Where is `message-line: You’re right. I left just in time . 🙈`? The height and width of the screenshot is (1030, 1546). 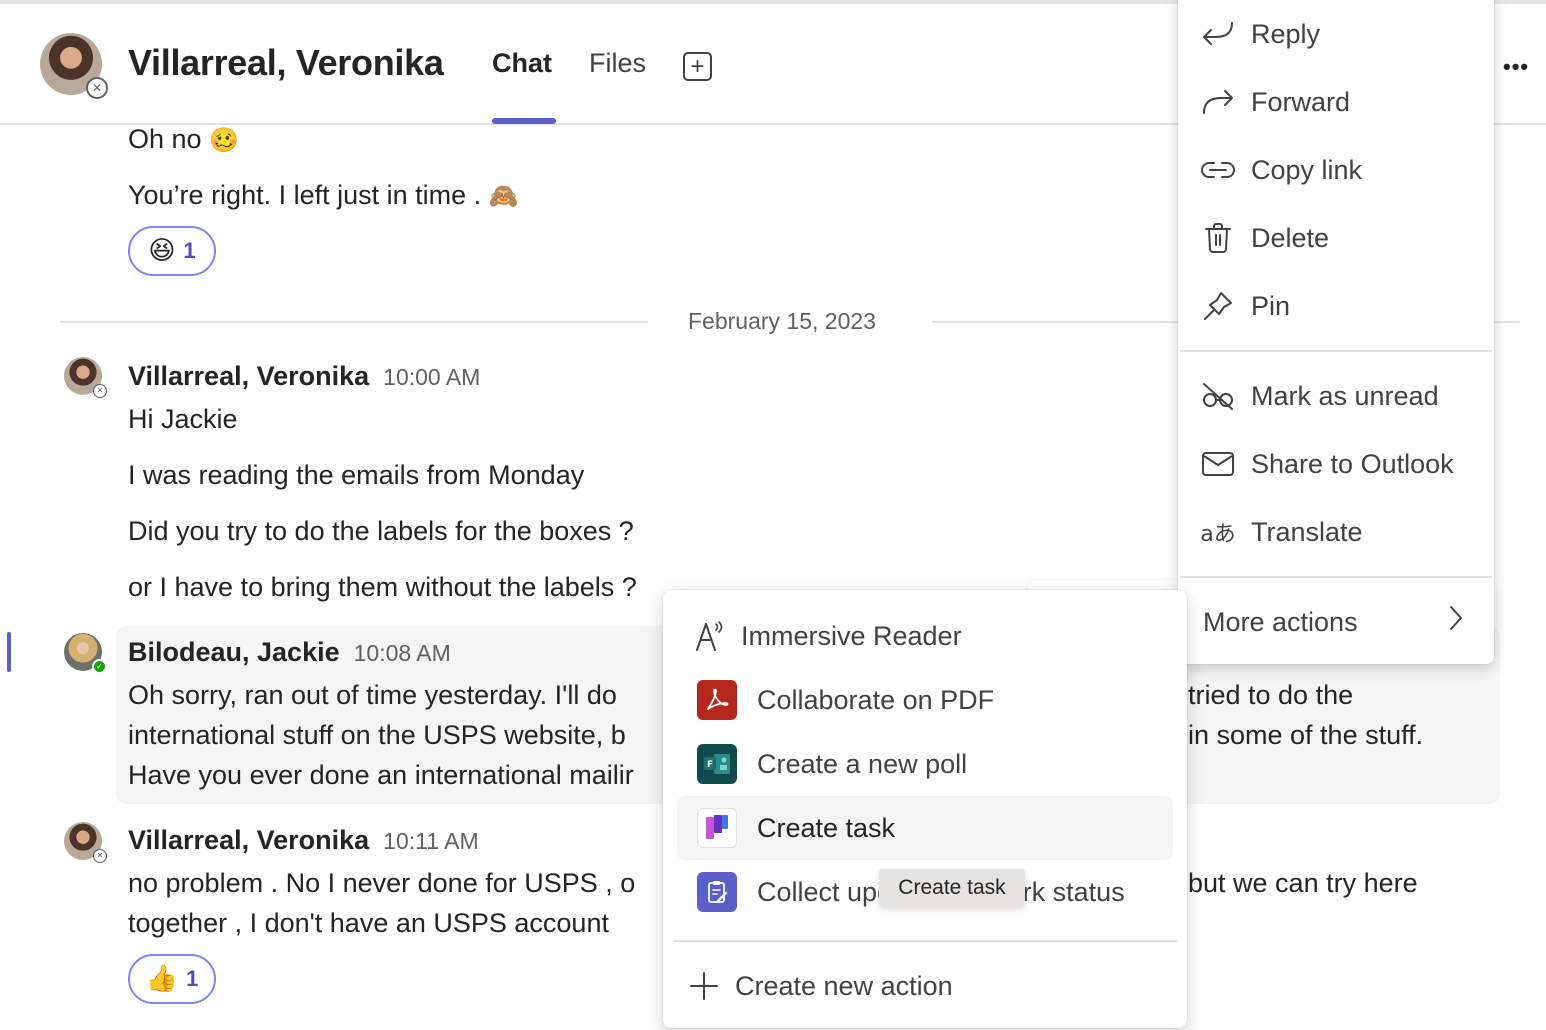
message-line: You’re right. I left just in time . 🙈 is located at coordinates (323, 195).